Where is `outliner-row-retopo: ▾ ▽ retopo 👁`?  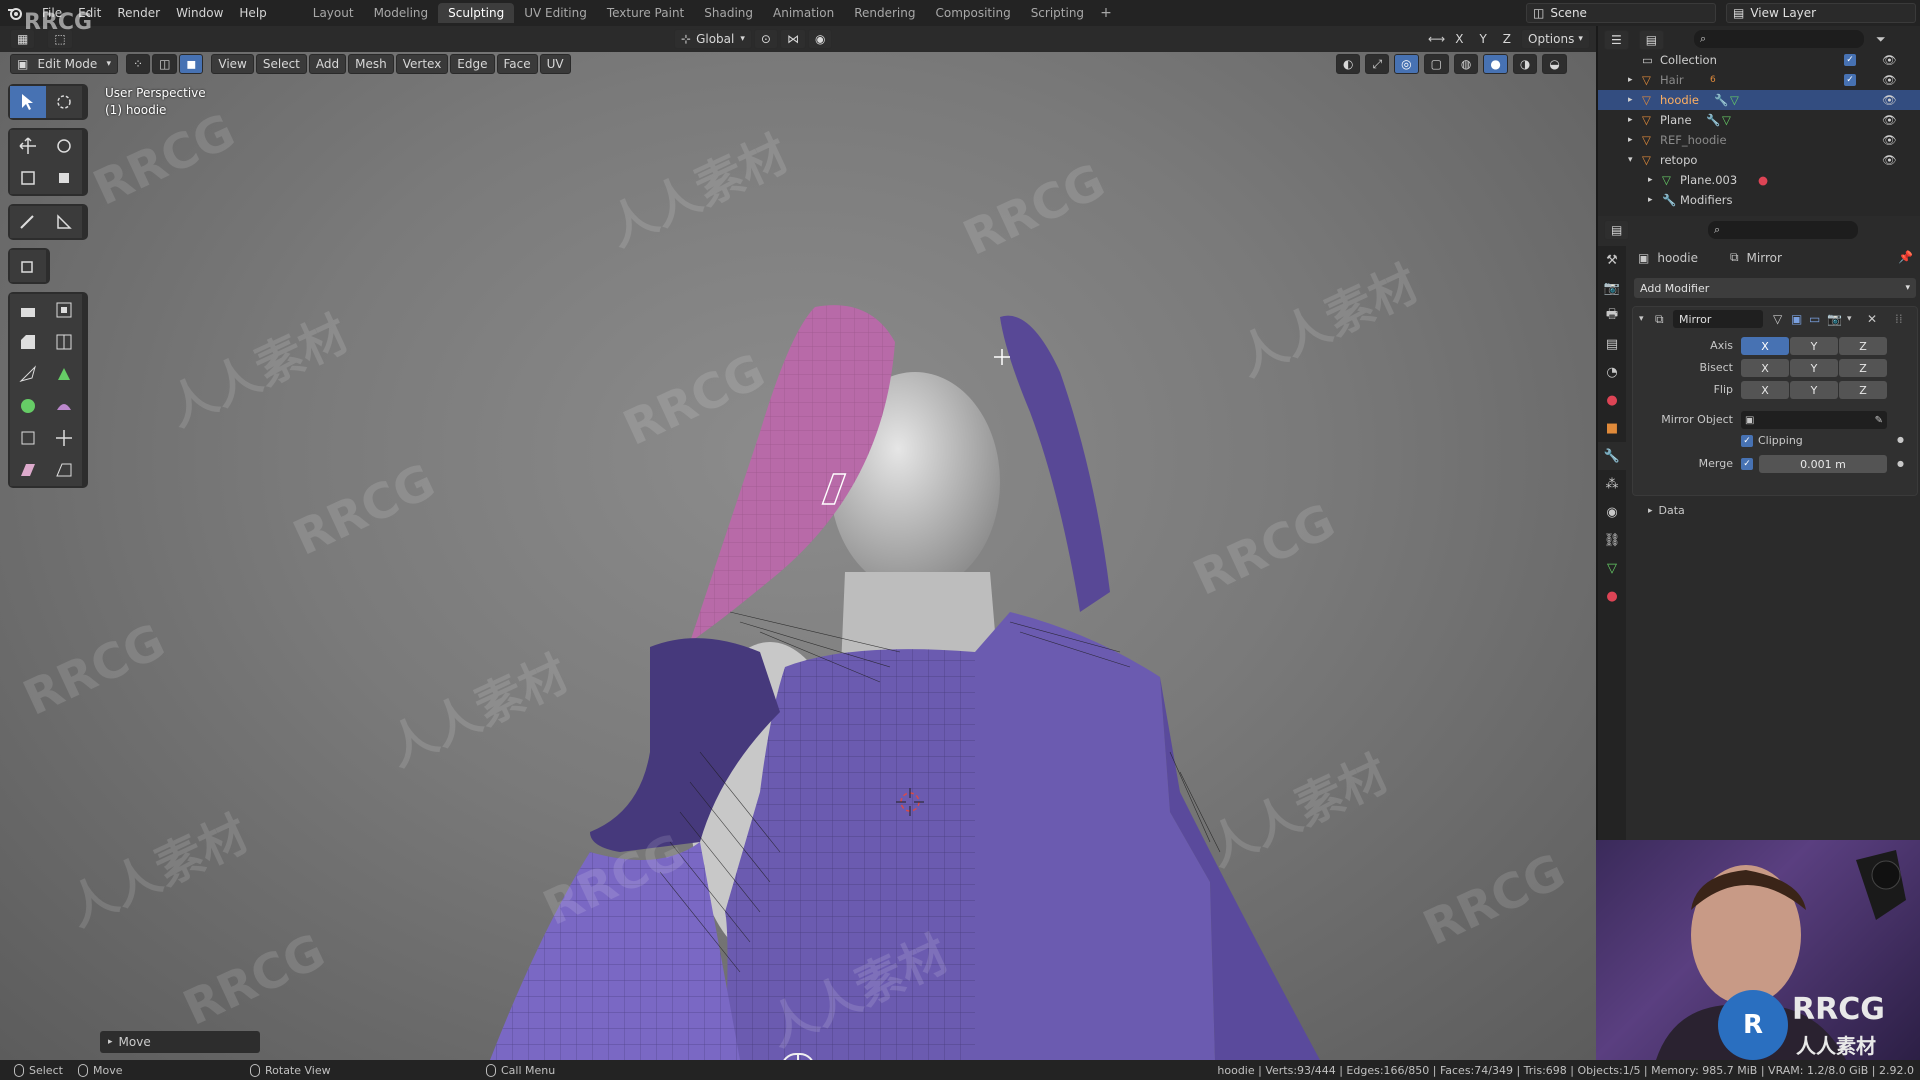 outliner-row-retopo: ▾ ▽ retopo 👁 is located at coordinates (1759, 160).